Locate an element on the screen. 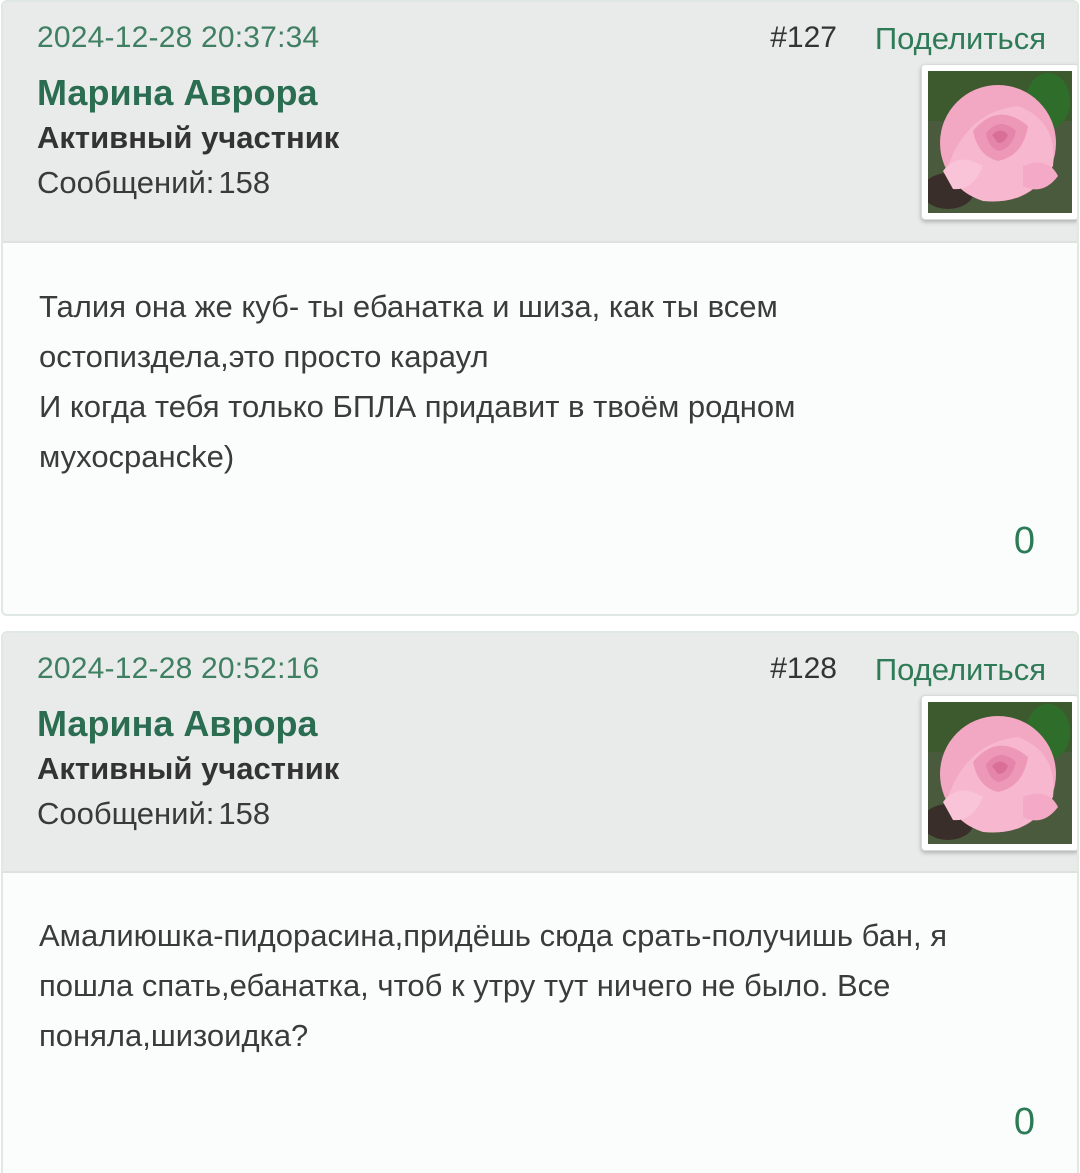 The width and height of the screenshot is (1080, 1173). message-line: мухосрансke) is located at coordinates (137, 456).